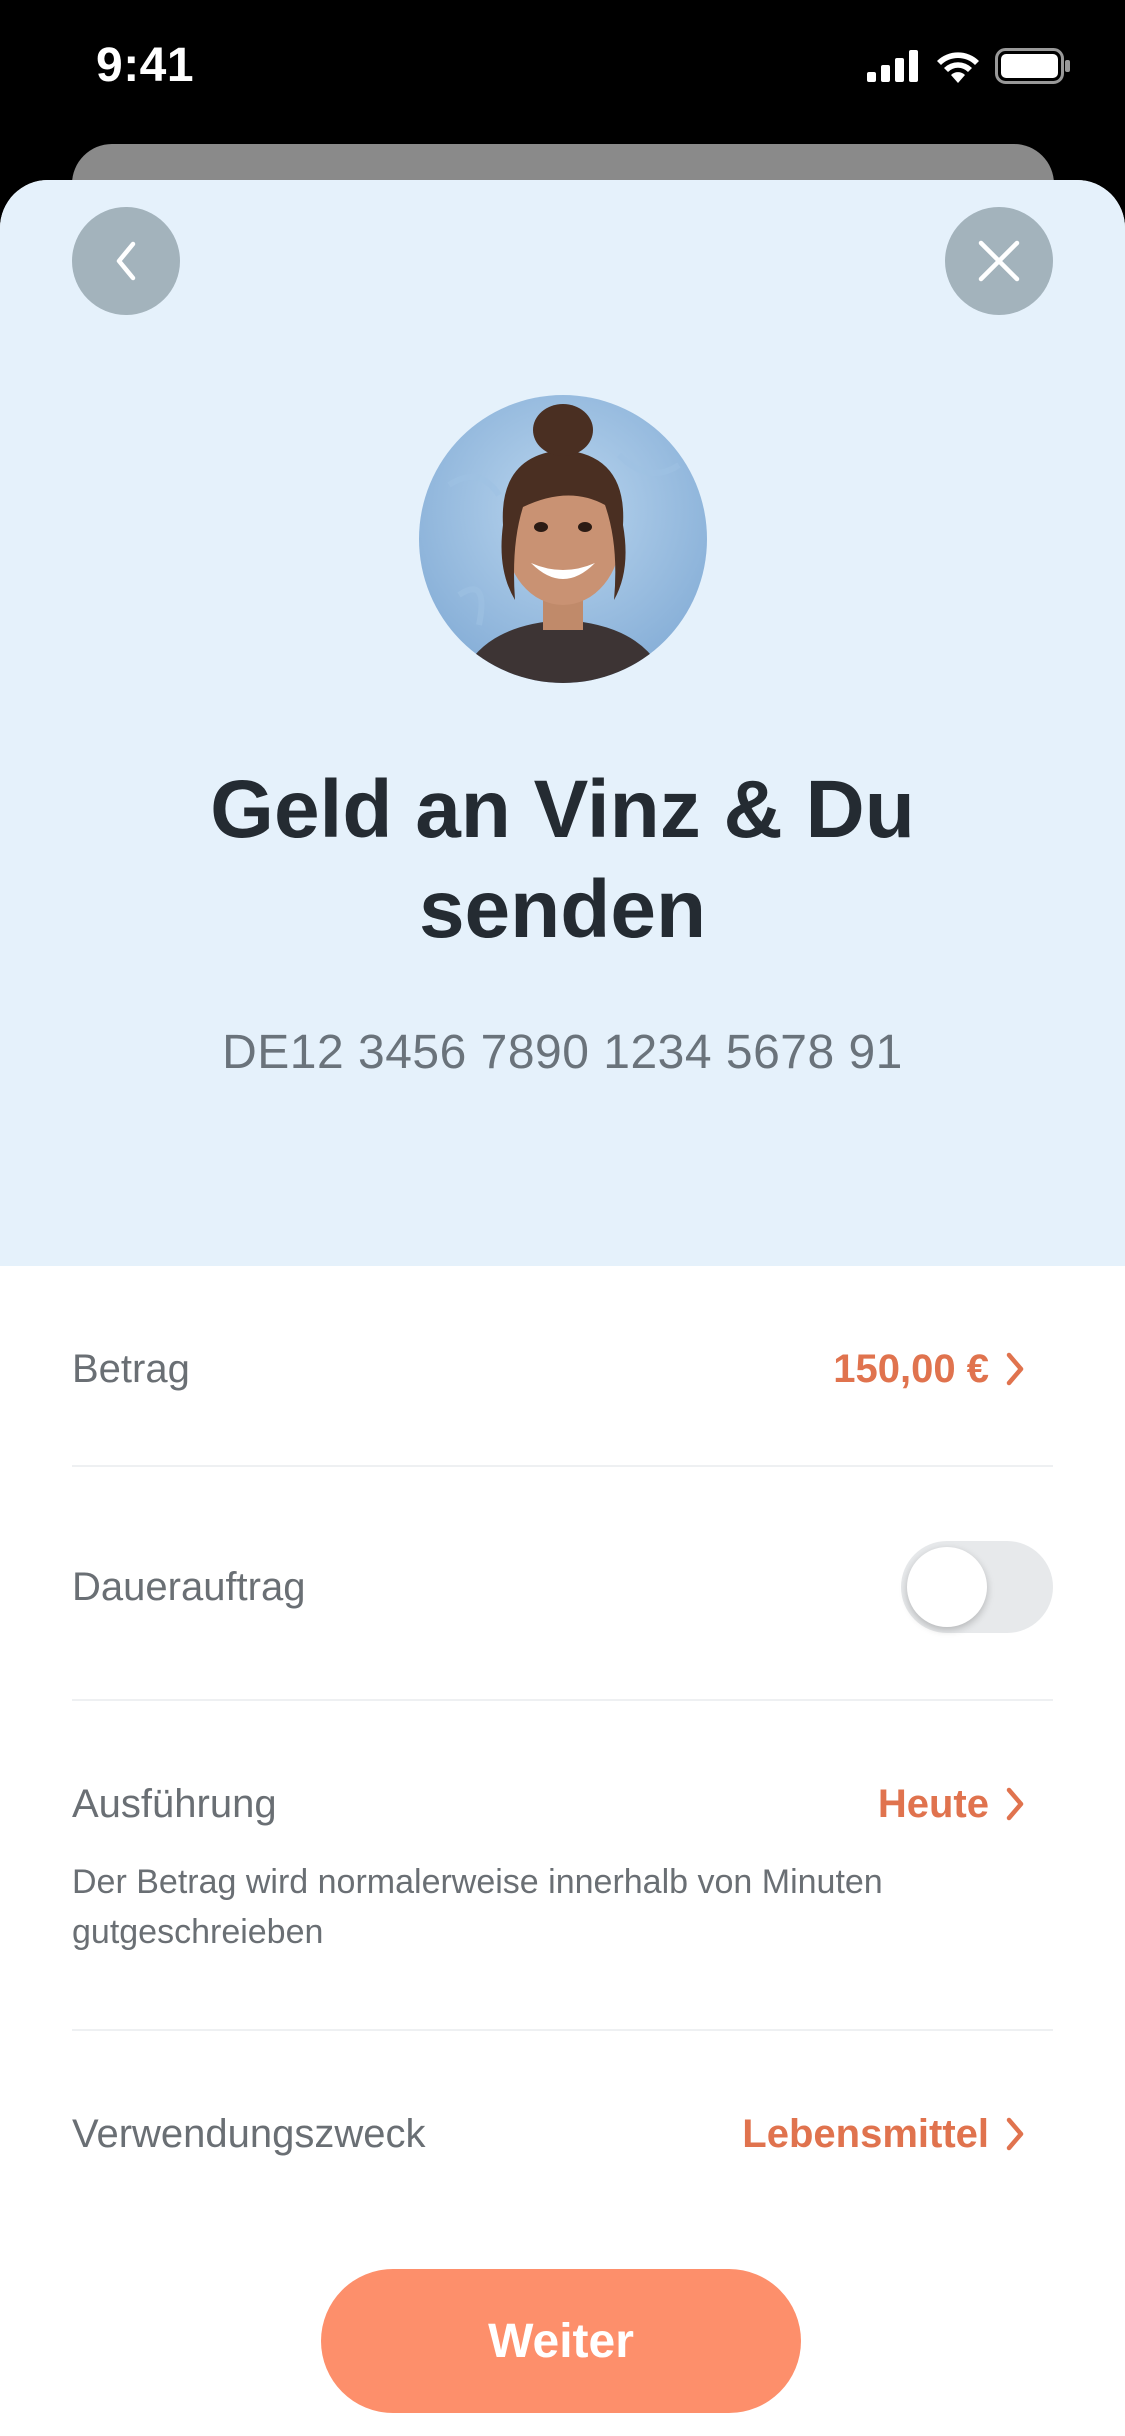  I want to click on amount-value: 150,00 €, so click(911, 1369).